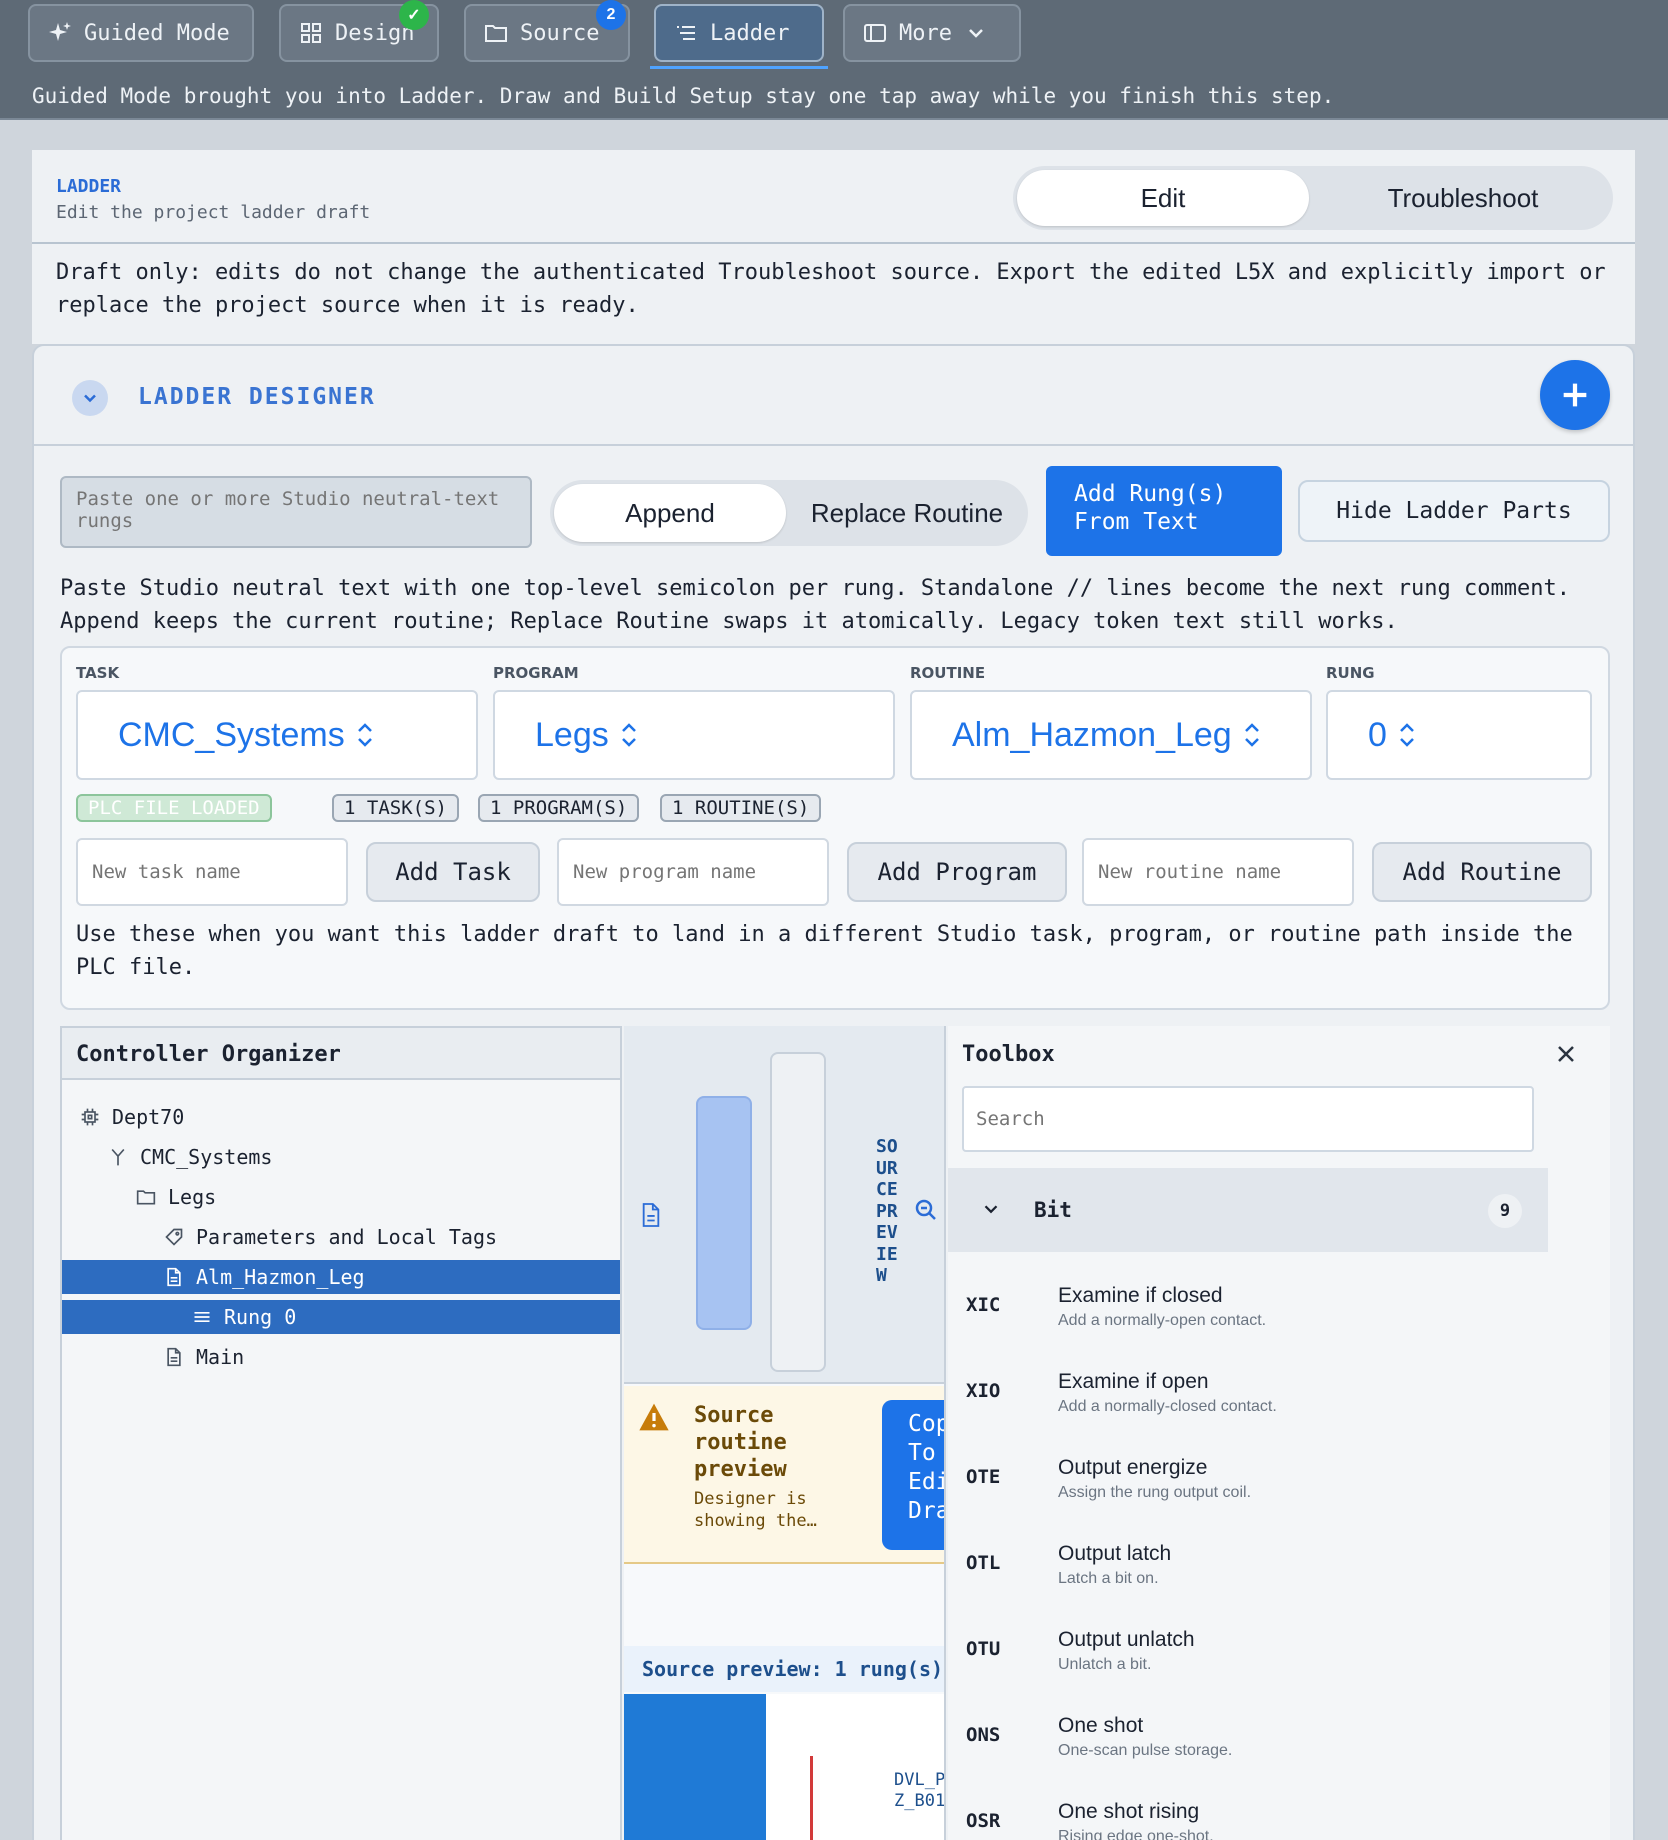 The height and width of the screenshot is (1840, 1668). I want to click on designer-header: LADDER DESIGNER, so click(833, 396).